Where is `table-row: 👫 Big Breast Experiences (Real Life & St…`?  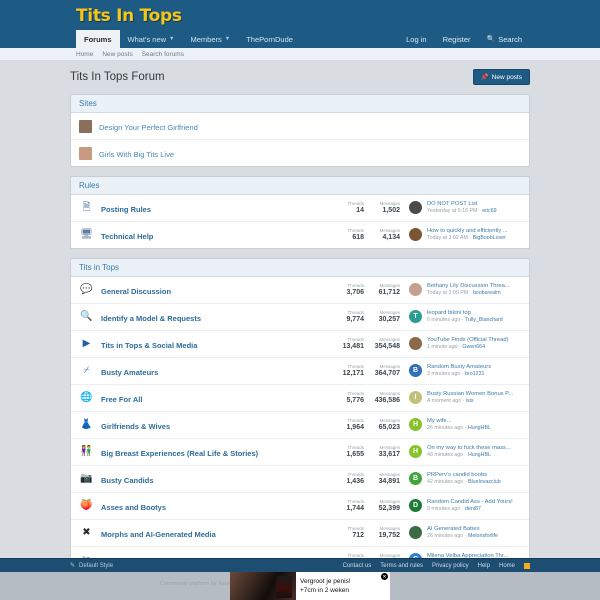
table-row: 👫 Big Breast Experiences (Real Life & St… is located at coordinates (300, 452).